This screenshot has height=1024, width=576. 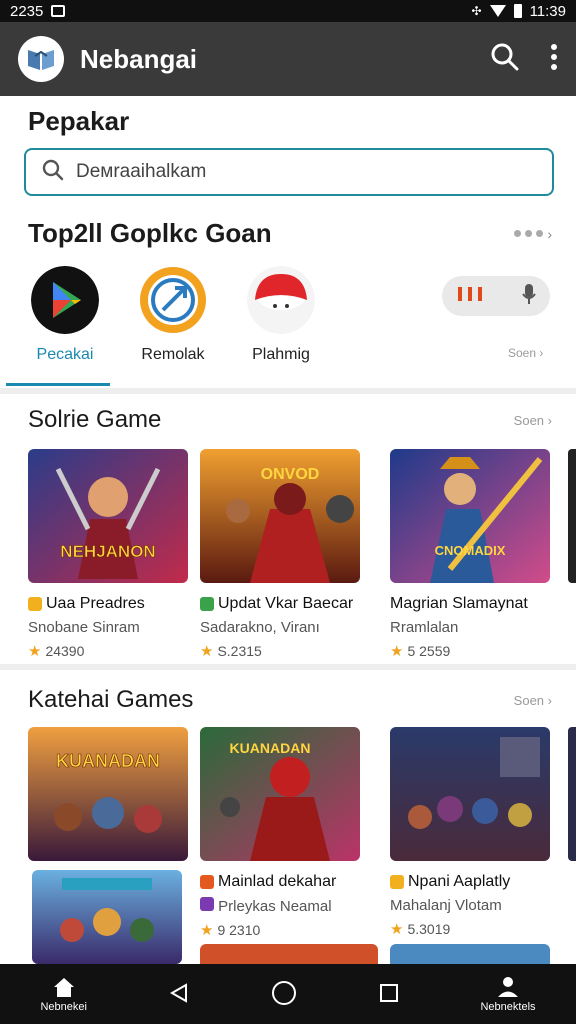 I want to click on category-item-remolak: Remolak, so click(x=173, y=315).